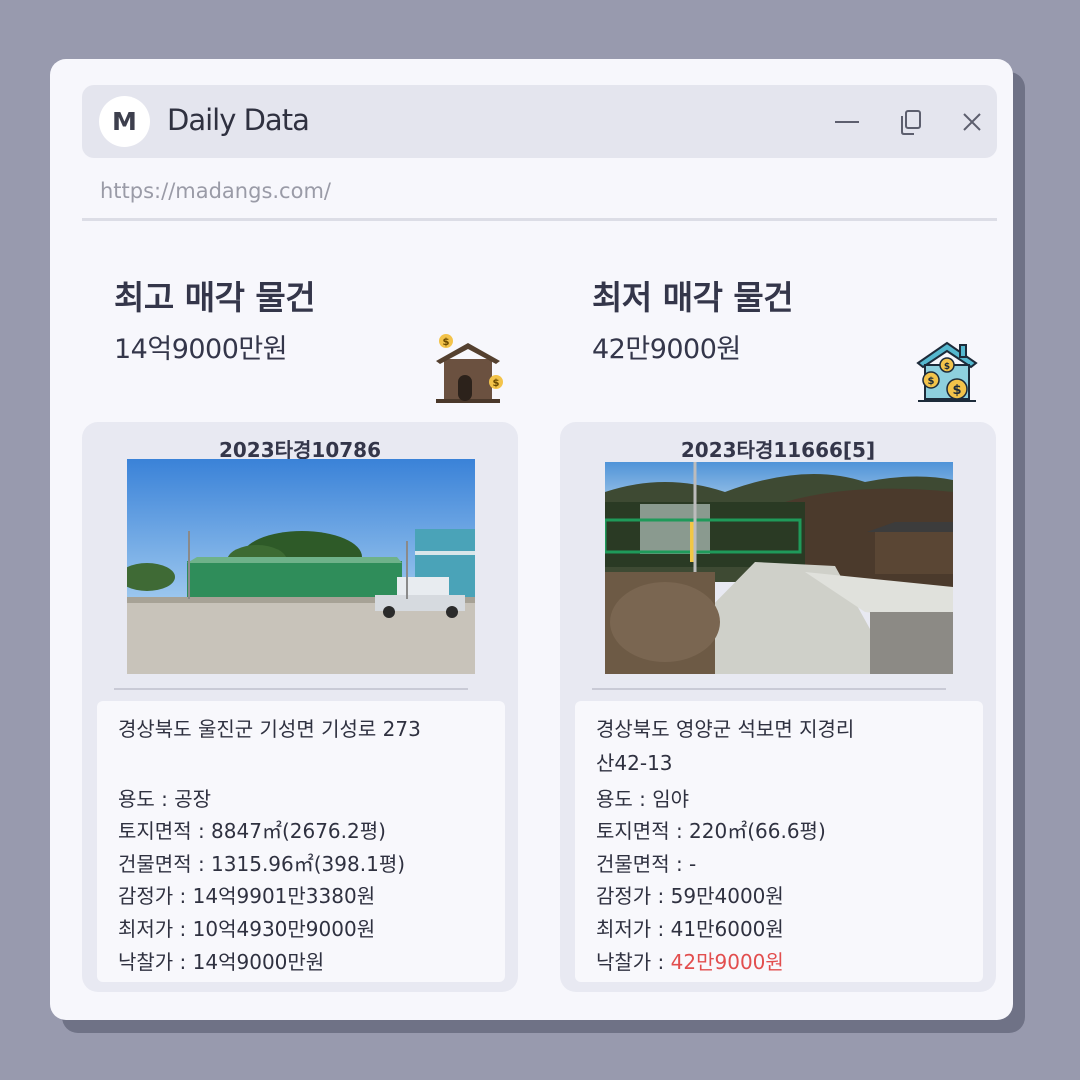  I want to click on appraisal-text: 감정가 : 59만4000원, so click(690, 896).